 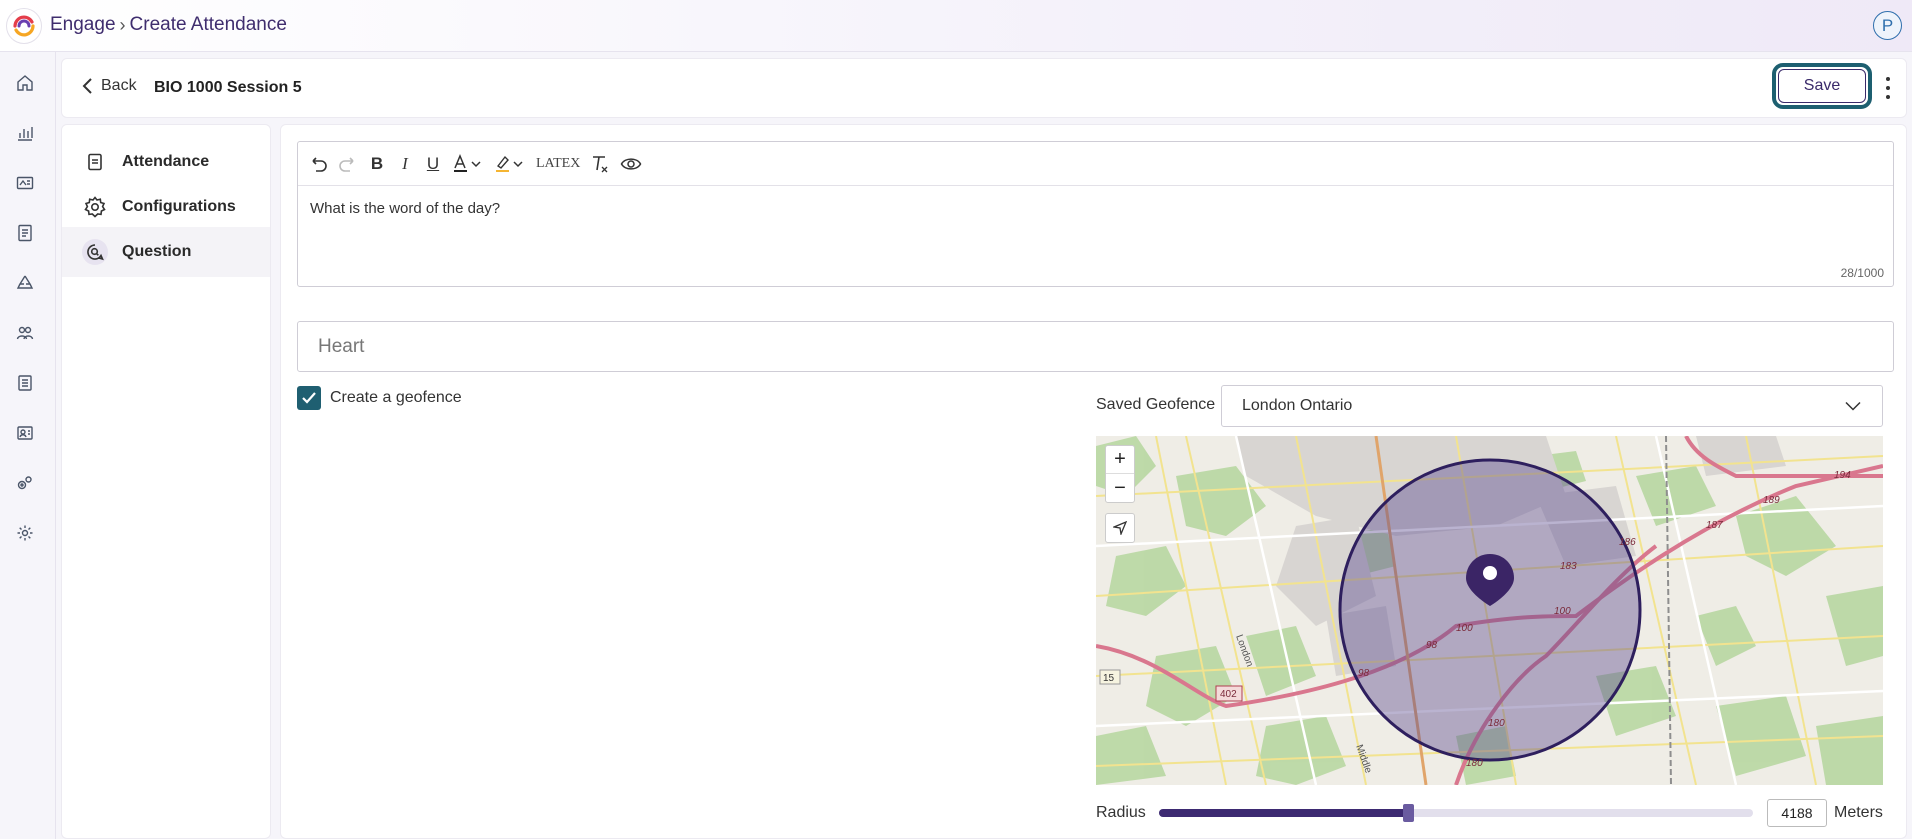 I want to click on create-geofence-checkbox: Create a geofence, so click(x=379, y=398).